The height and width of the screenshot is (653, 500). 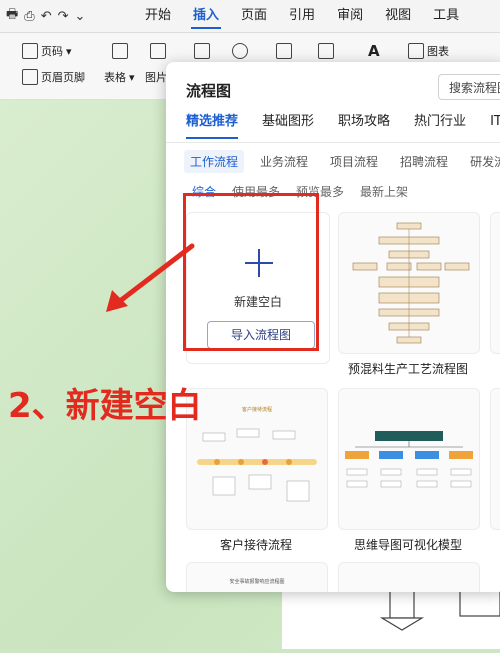 I want to click on subtab-business-process: 业务流程, so click(x=284, y=161).